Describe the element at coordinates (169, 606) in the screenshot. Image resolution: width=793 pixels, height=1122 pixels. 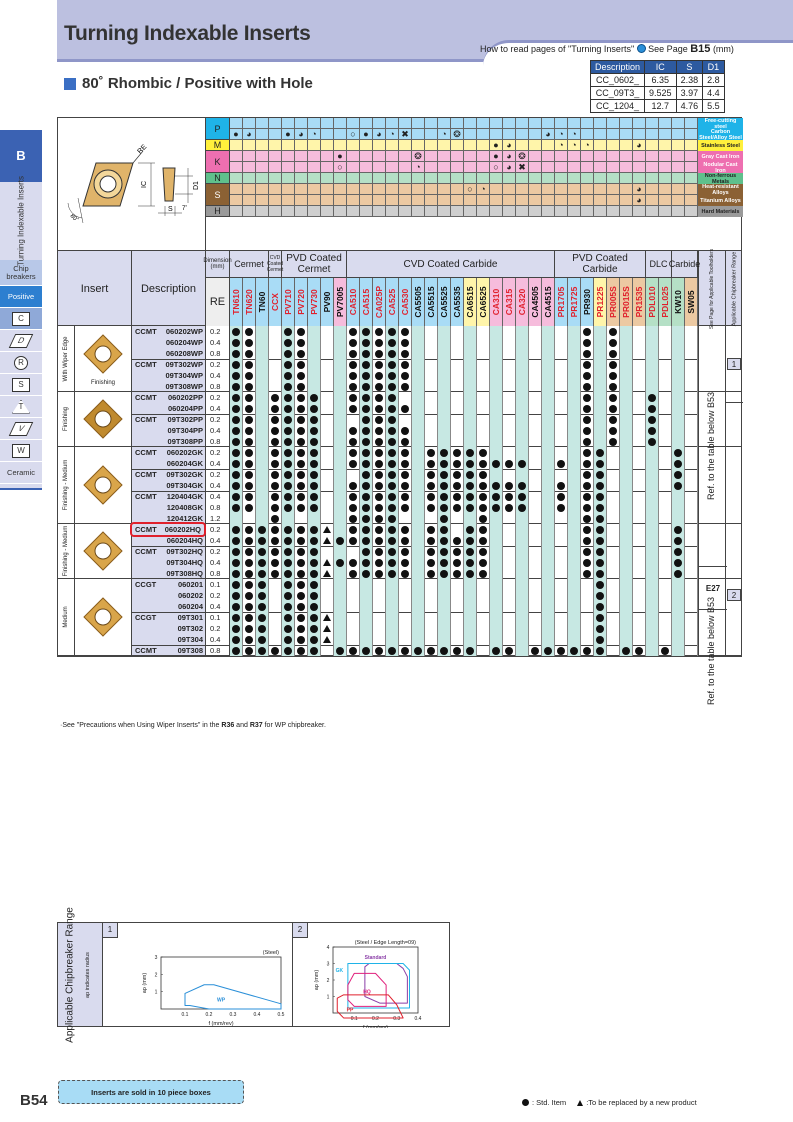
I see `insert-description: 060204` at that location.